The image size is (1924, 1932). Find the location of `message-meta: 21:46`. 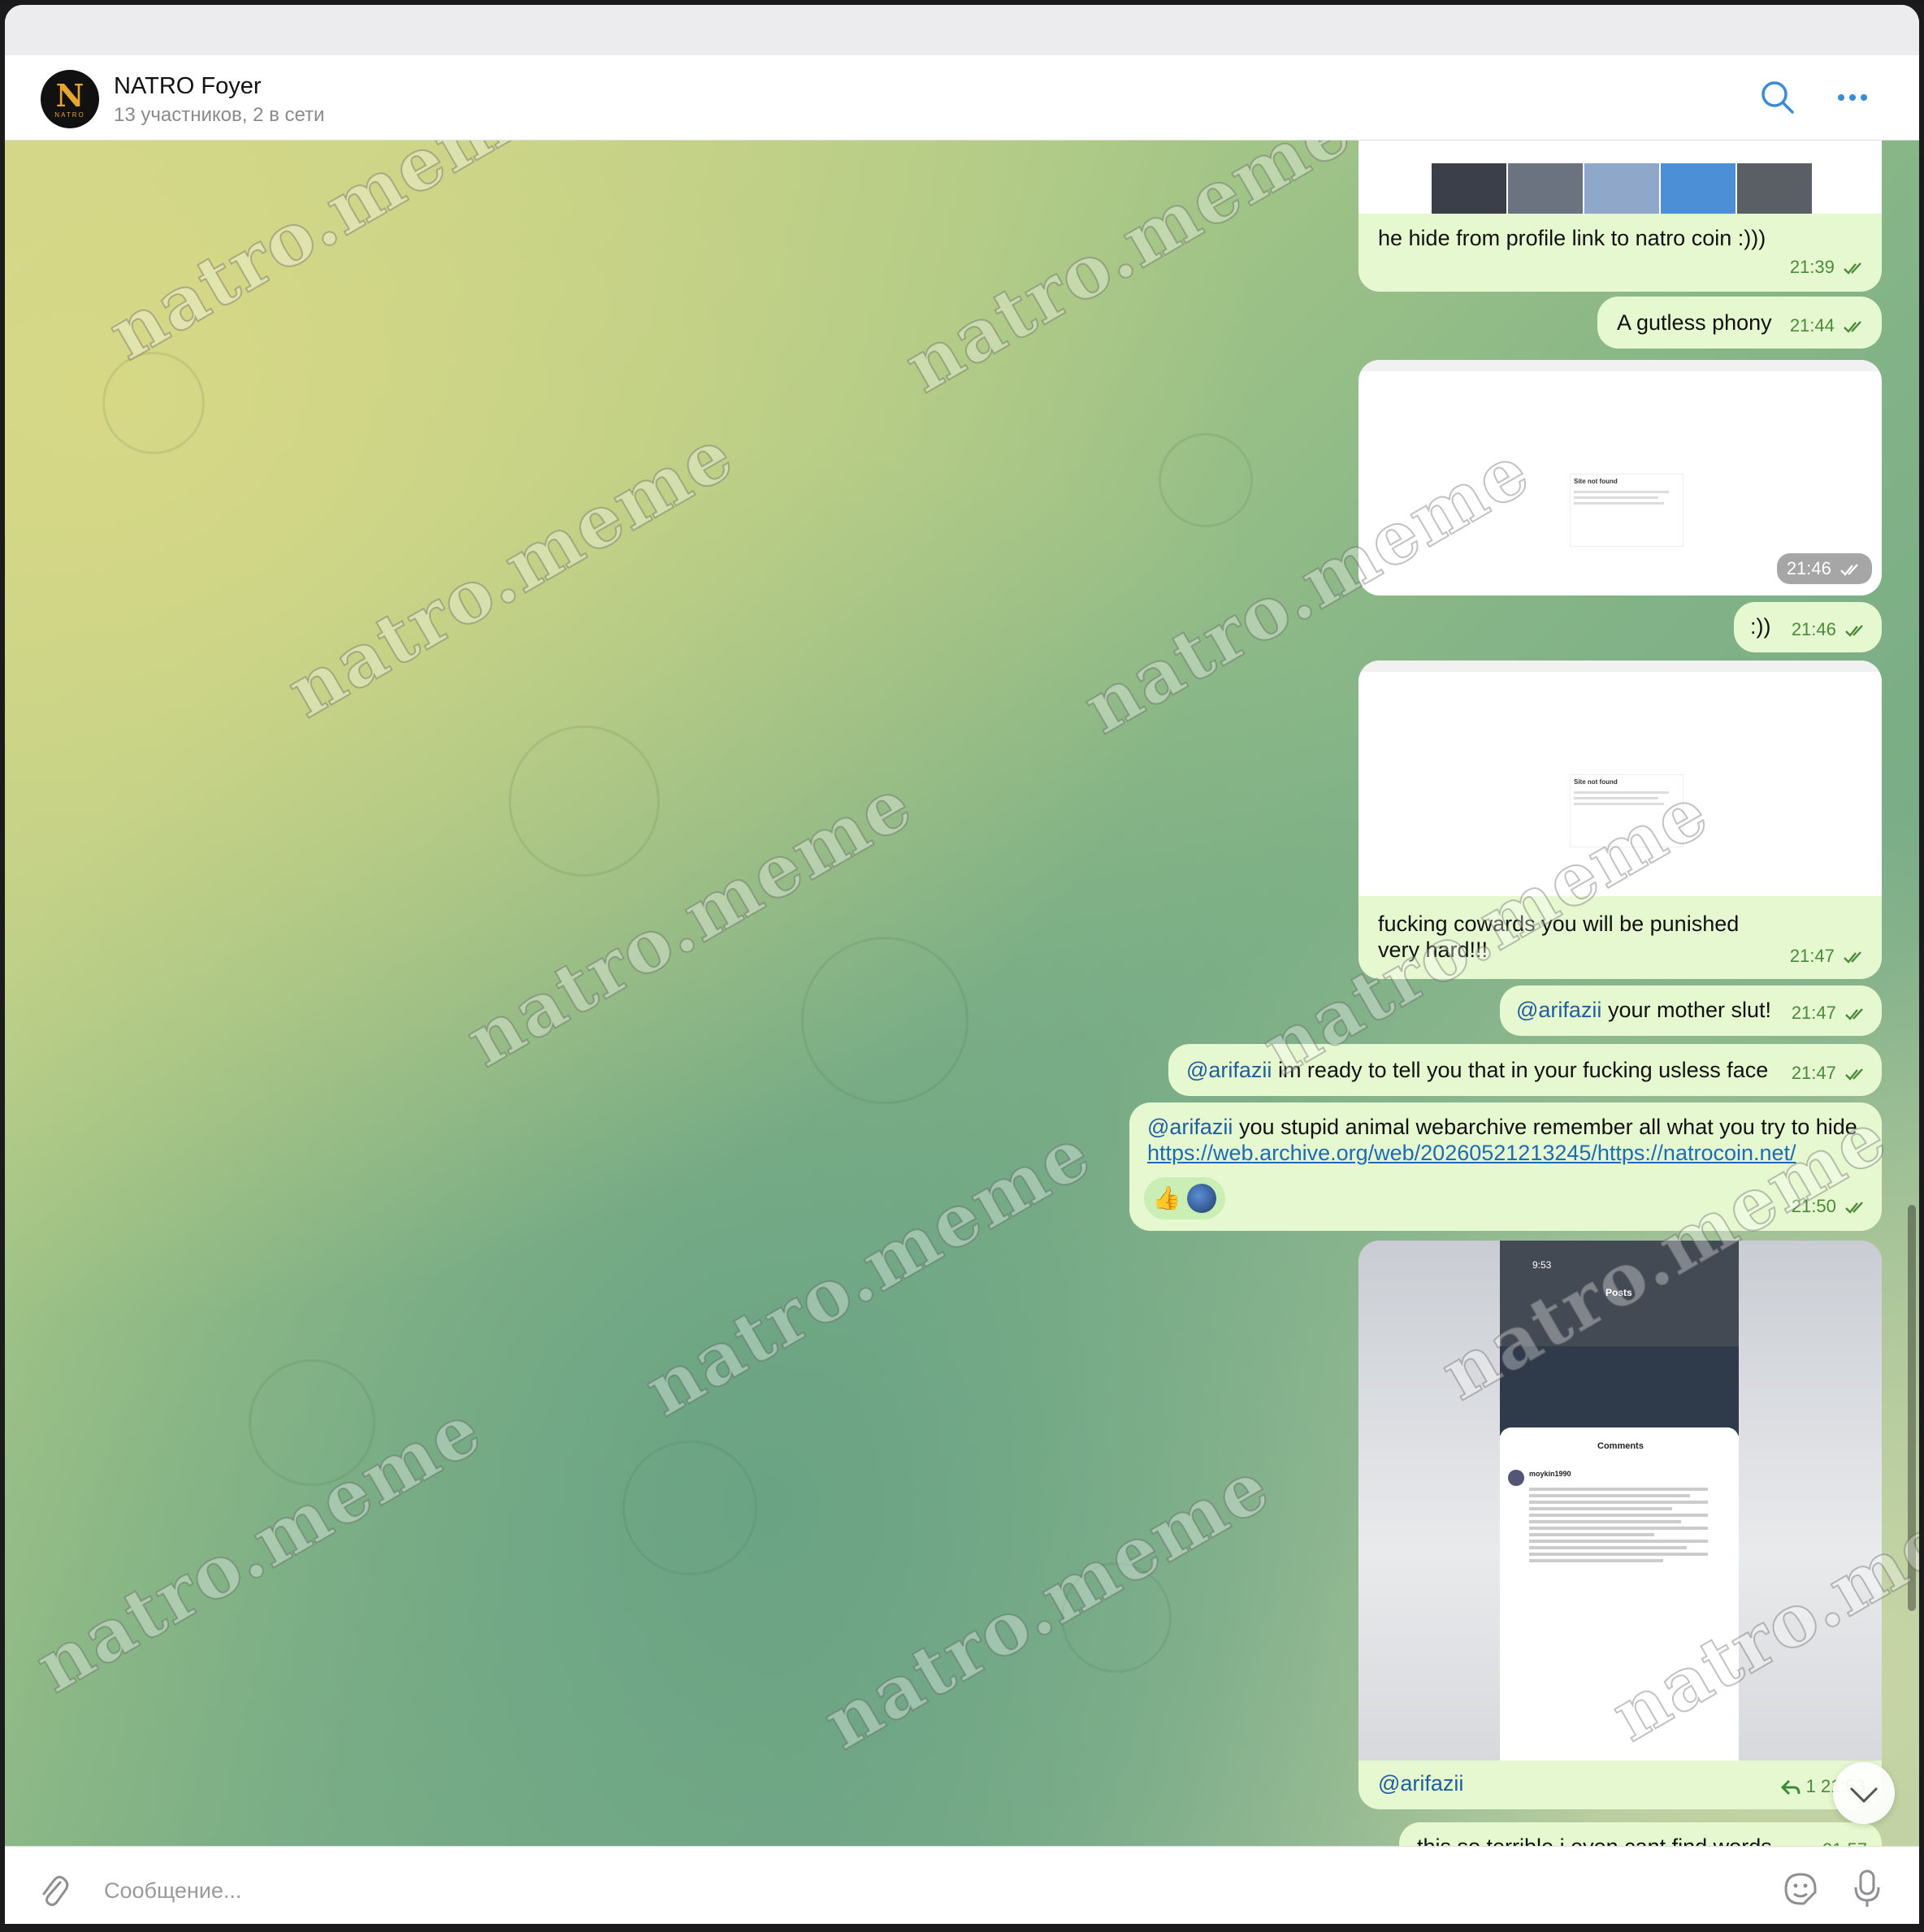

message-meta: 21:46 is located at coordinates (1829, 630).